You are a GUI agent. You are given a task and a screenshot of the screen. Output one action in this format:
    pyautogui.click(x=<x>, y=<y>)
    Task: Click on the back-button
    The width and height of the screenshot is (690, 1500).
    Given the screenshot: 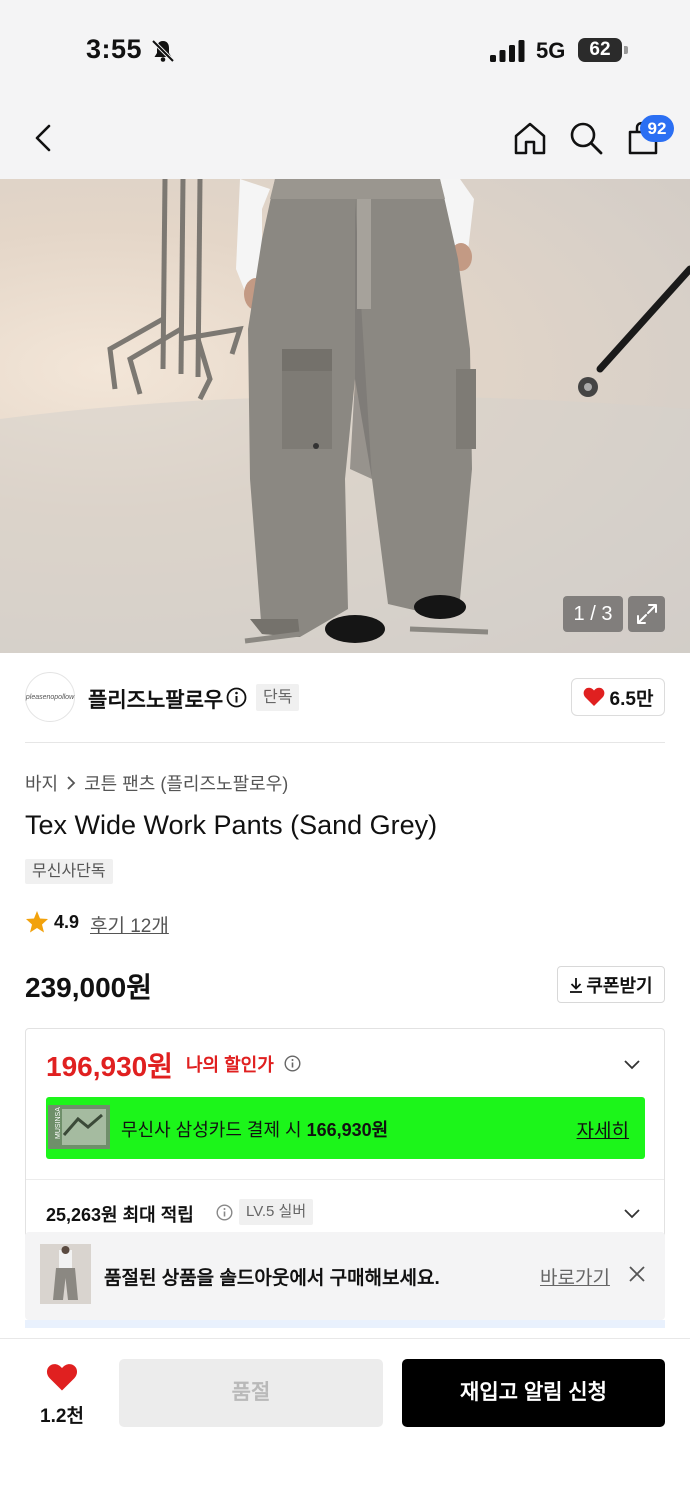 What is the action you would take?
    pyautogui.click(x=44, y=138)
    